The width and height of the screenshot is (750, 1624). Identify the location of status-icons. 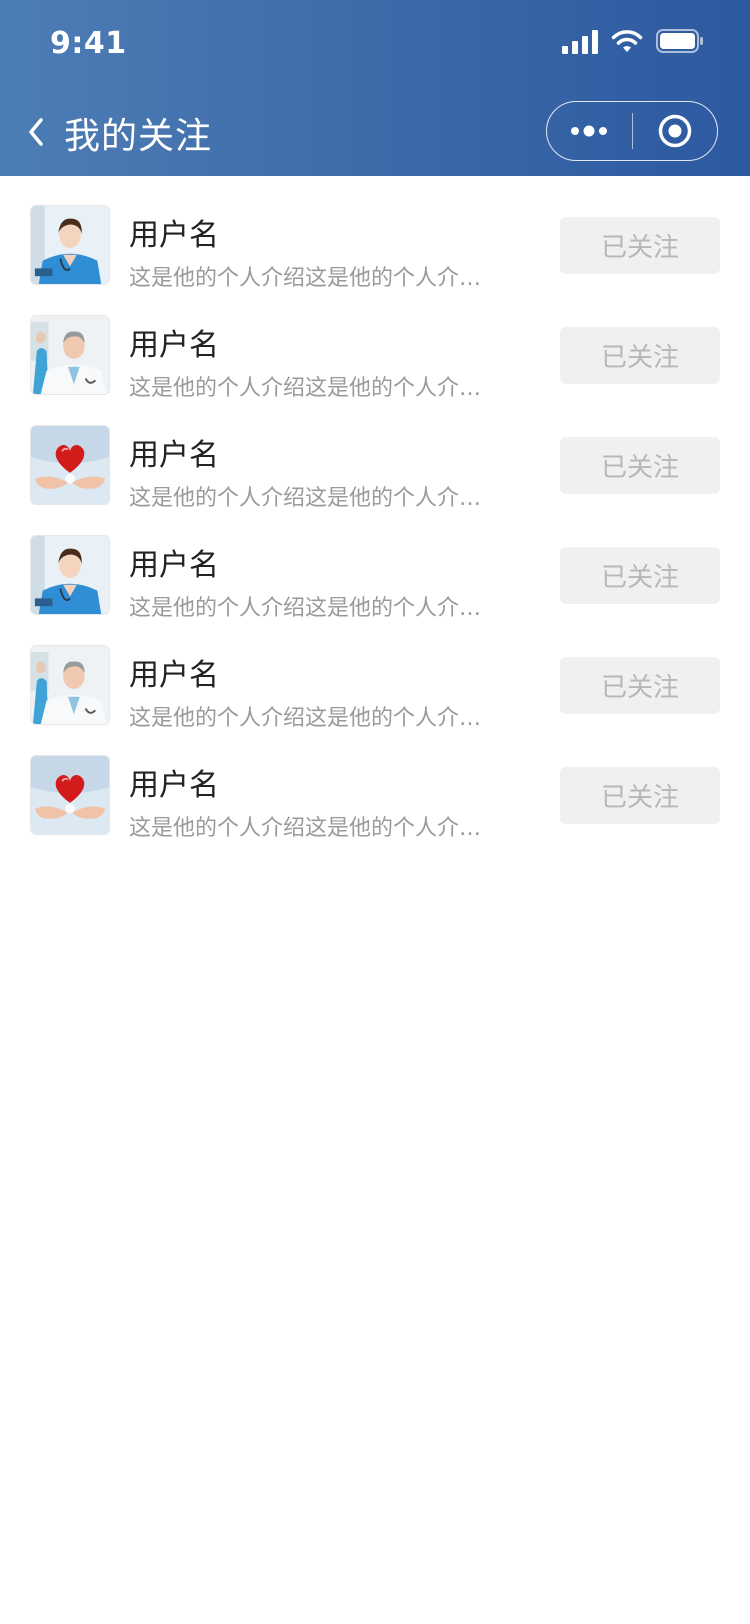
(633, 41).